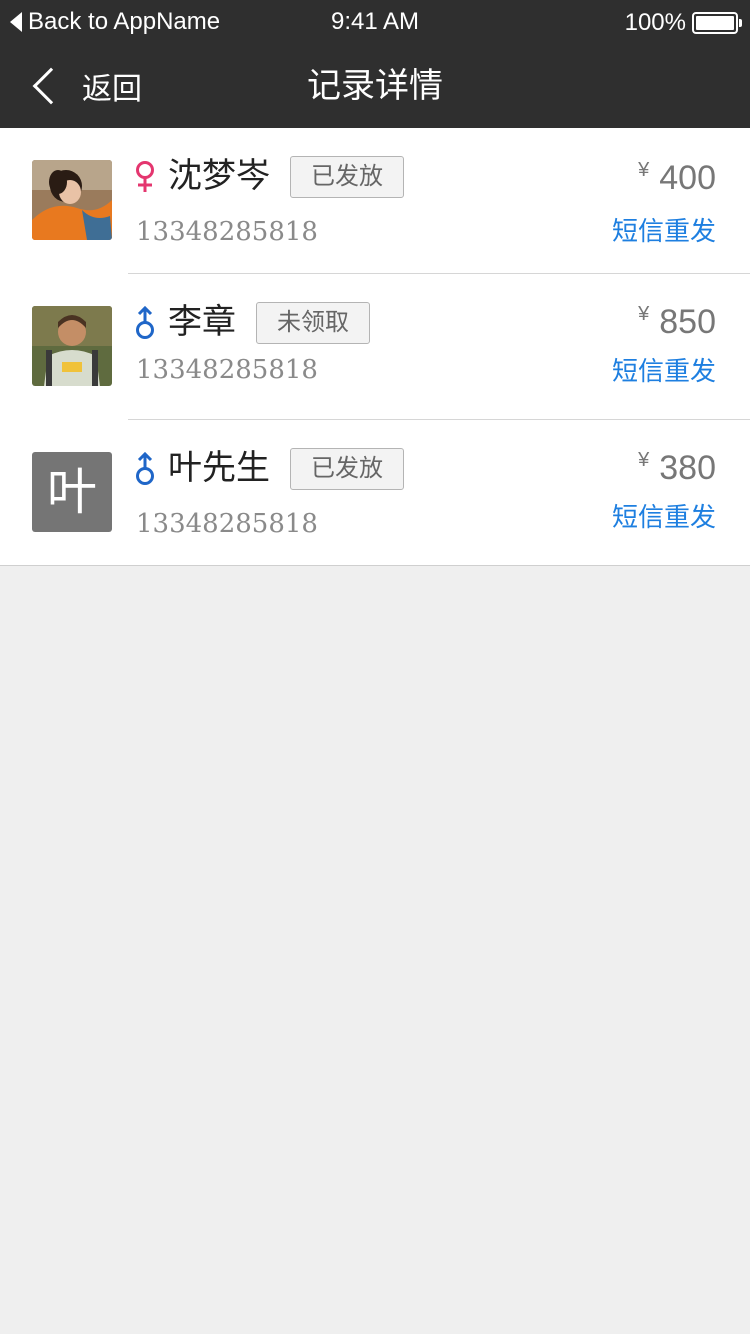  I want to click on battery-percent: 100%, so click(655, 22).